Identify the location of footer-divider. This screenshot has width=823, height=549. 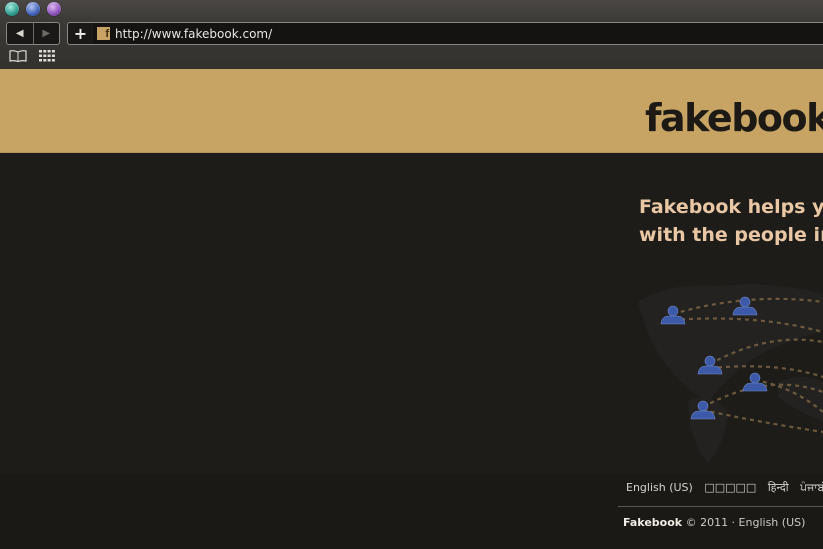
(720, 506).